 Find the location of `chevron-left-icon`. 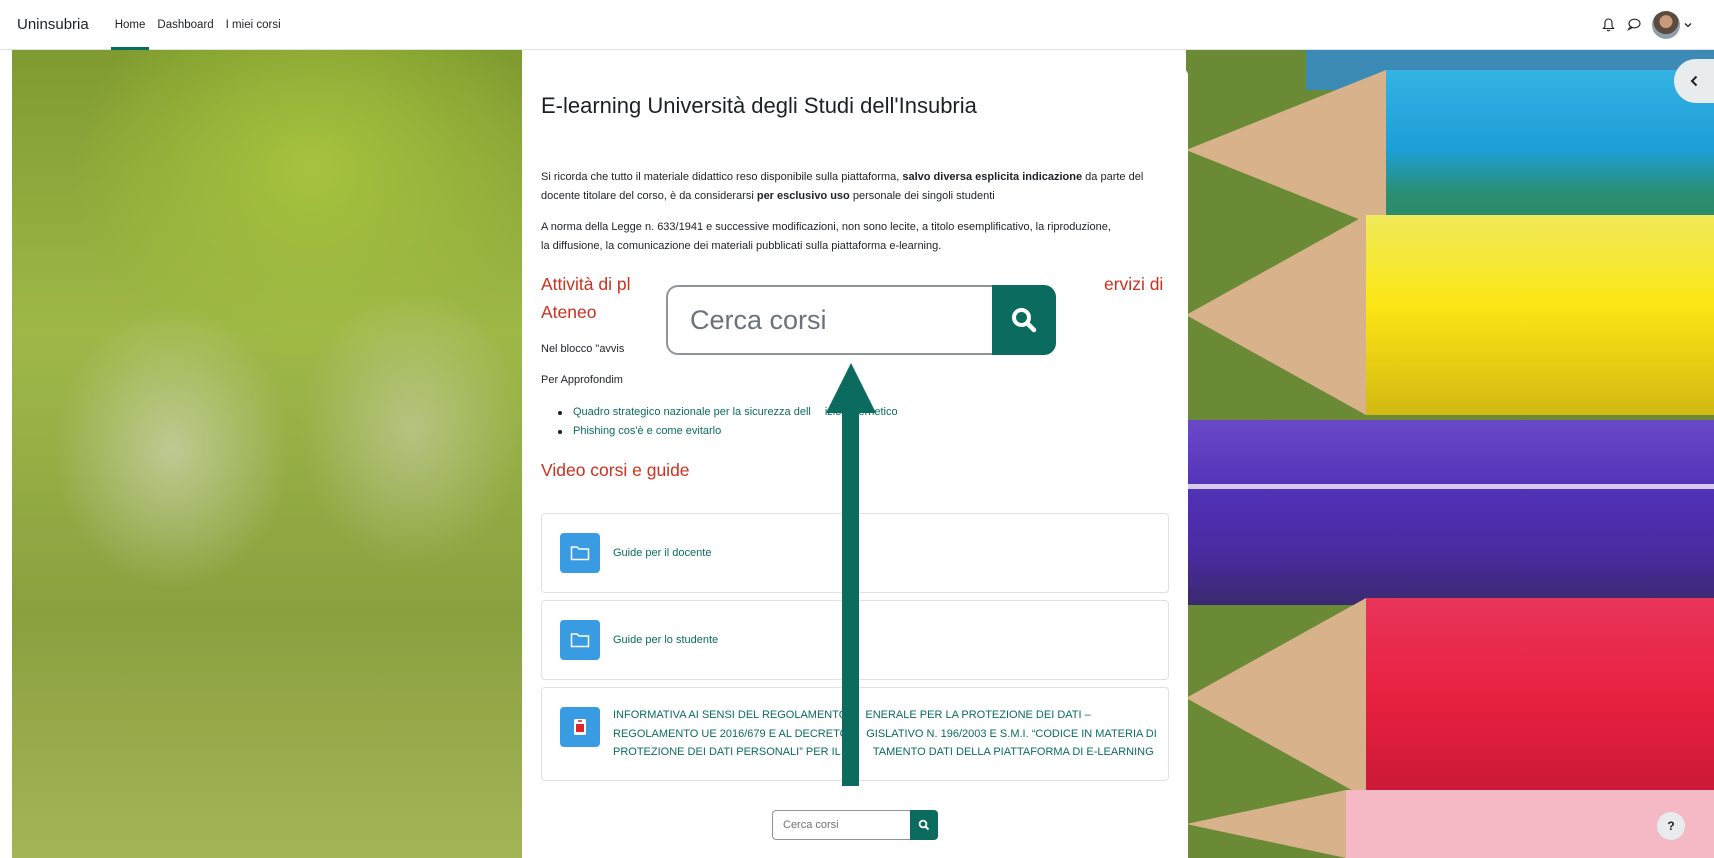

chevron-left-icon is located at coordinates (1693, 81).